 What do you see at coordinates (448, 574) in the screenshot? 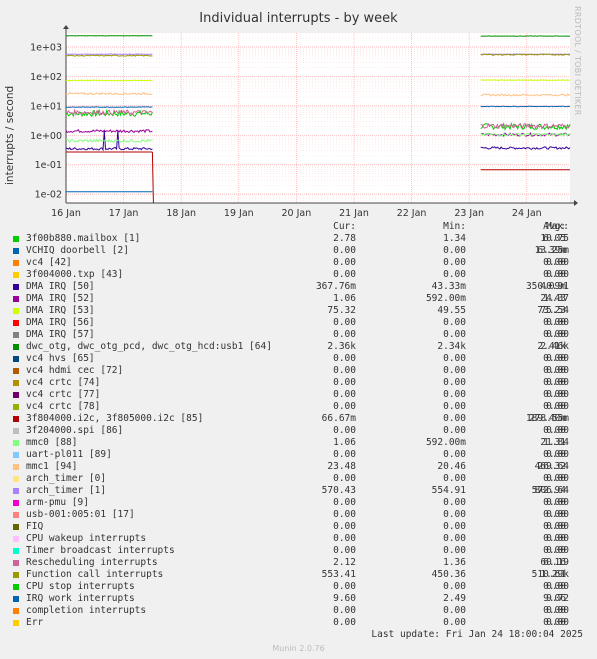
I see `min-value: 450.36` at bounding box center [448, 574].